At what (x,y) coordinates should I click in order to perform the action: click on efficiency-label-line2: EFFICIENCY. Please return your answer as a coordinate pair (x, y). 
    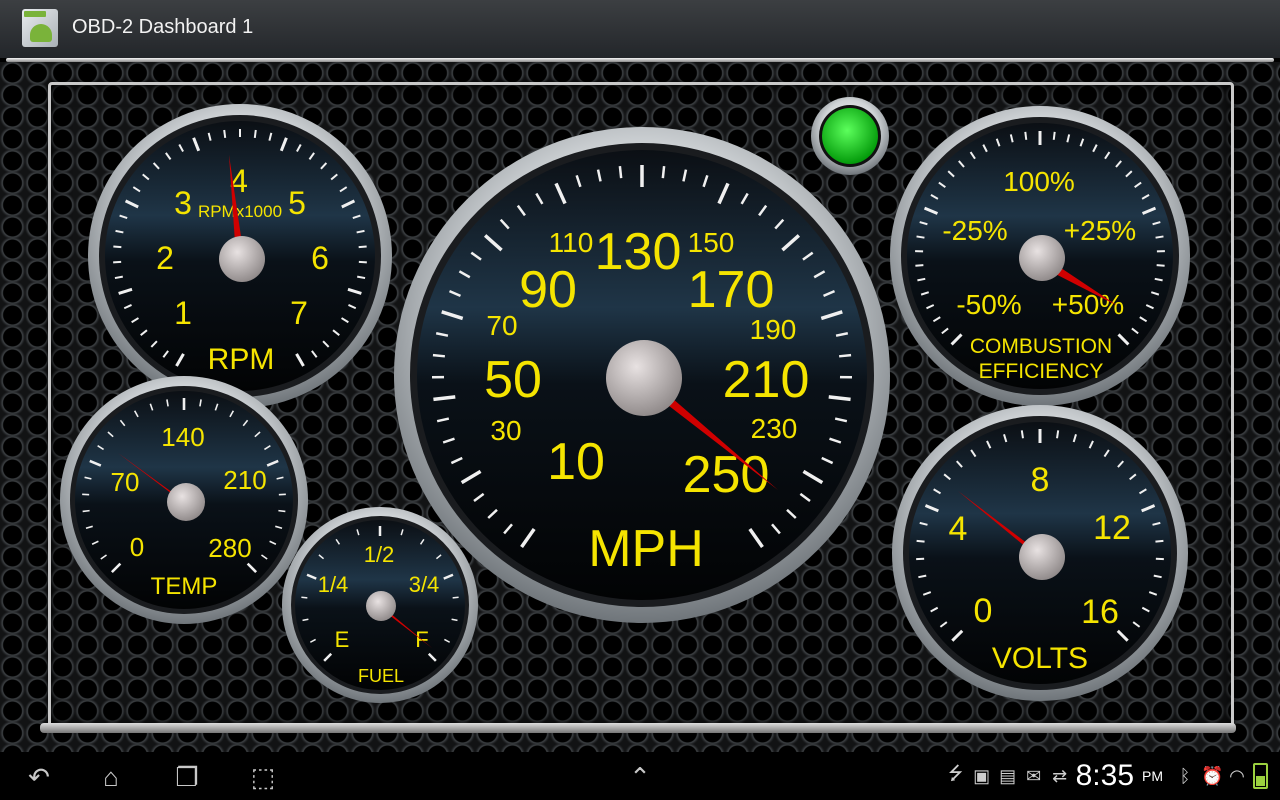
    Looking at the image, I should click on (1041, 371).